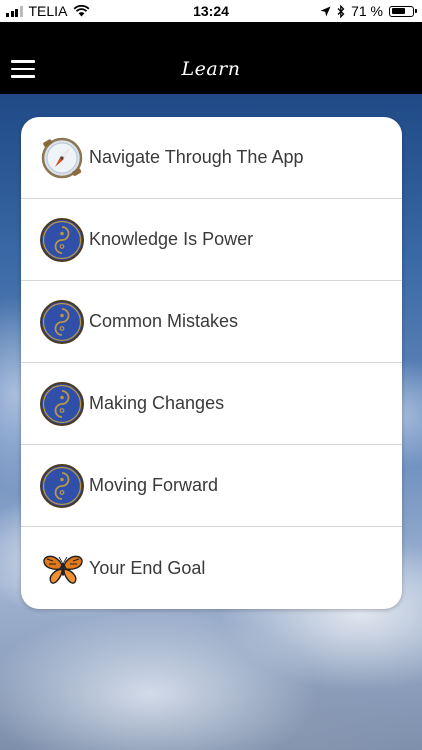 This screenshot has height=750, width=422. I want to click on menu-item-making-changes: Making Changes, so click(211, 404).